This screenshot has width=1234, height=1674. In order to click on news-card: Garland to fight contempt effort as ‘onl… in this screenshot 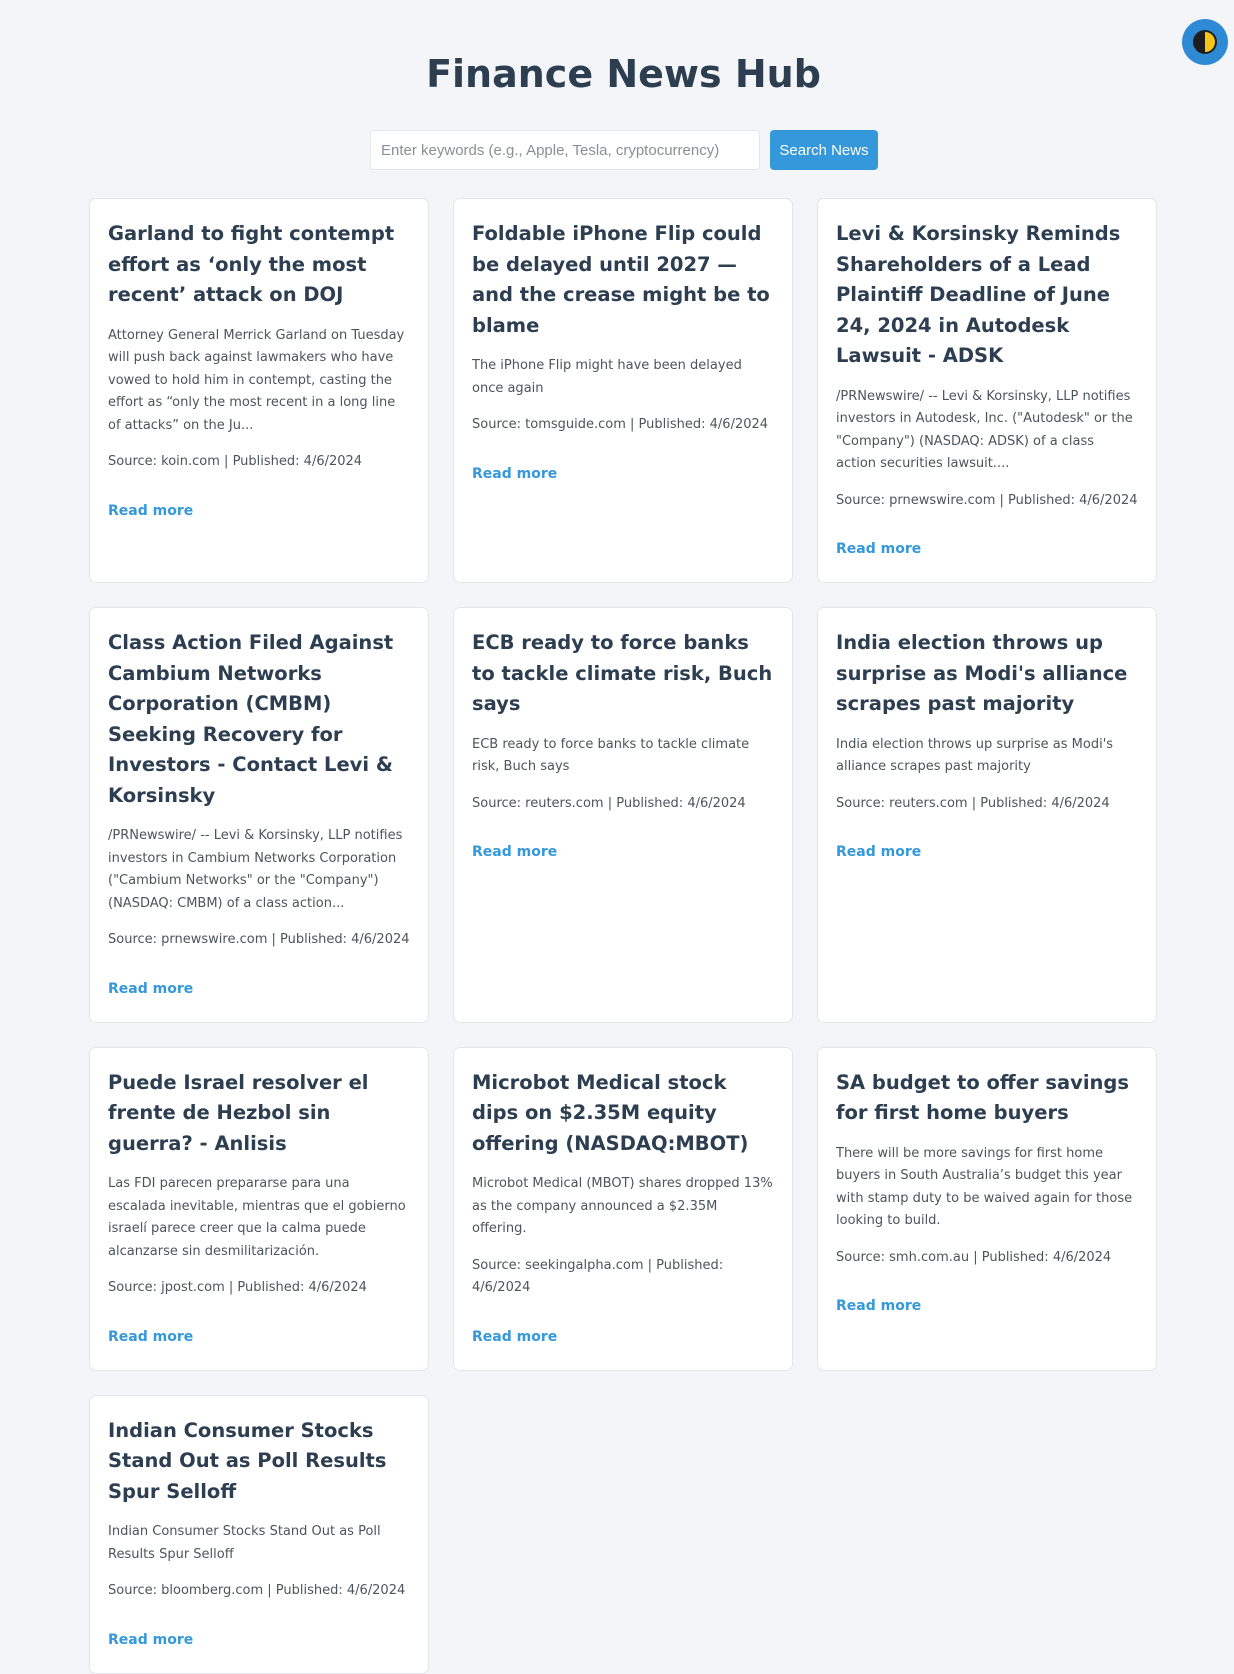, I will do `click(259, 390)`.